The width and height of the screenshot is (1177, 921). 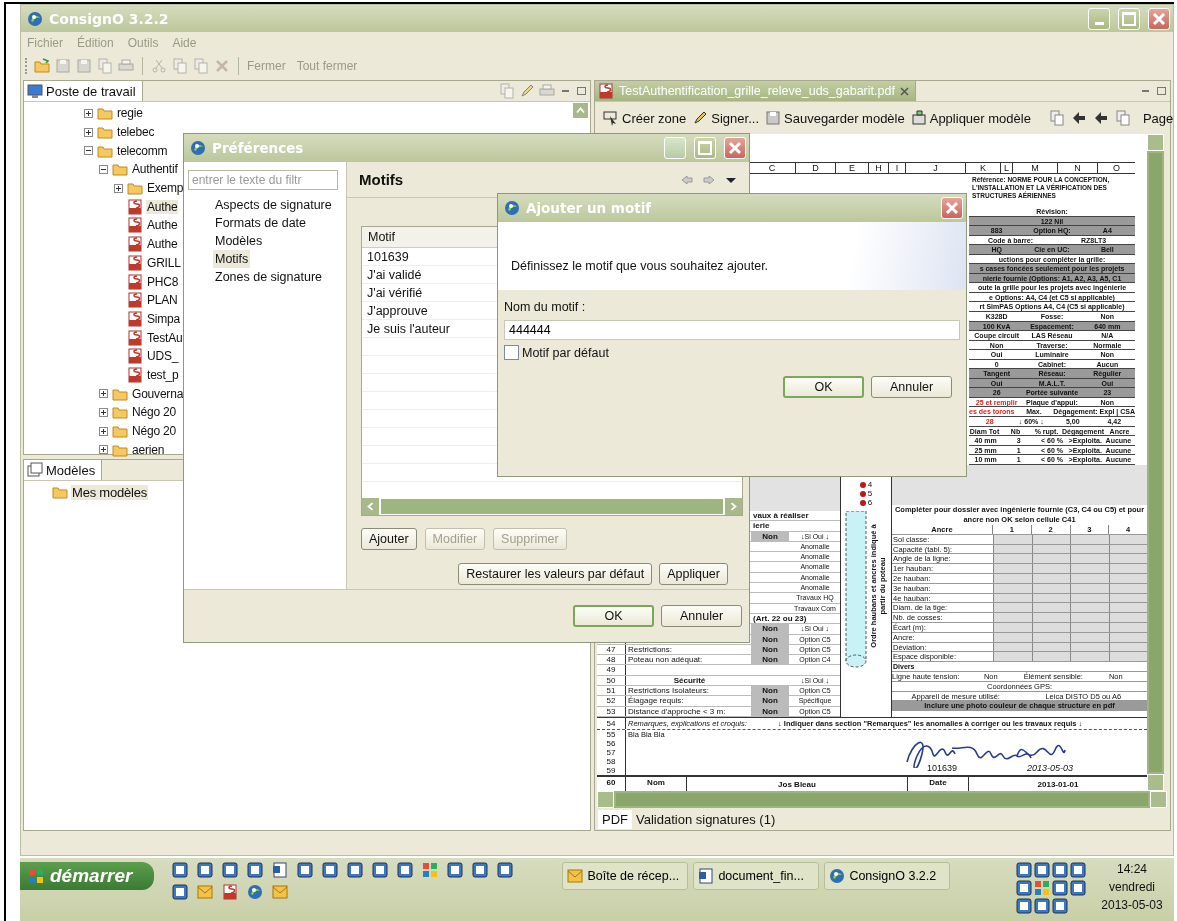 What do you see at coordinates (130, 113) in the screenshot?
I see `tree-item: regie` at bounding box center [130, 113].